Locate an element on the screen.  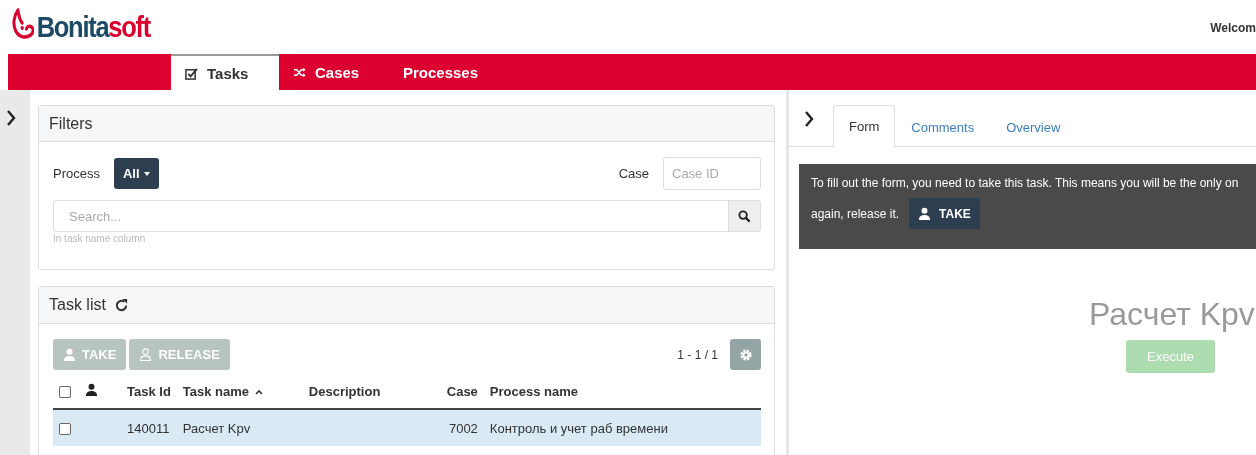
form-title: Расчет Kpv is located at coordinates (1172, 314).